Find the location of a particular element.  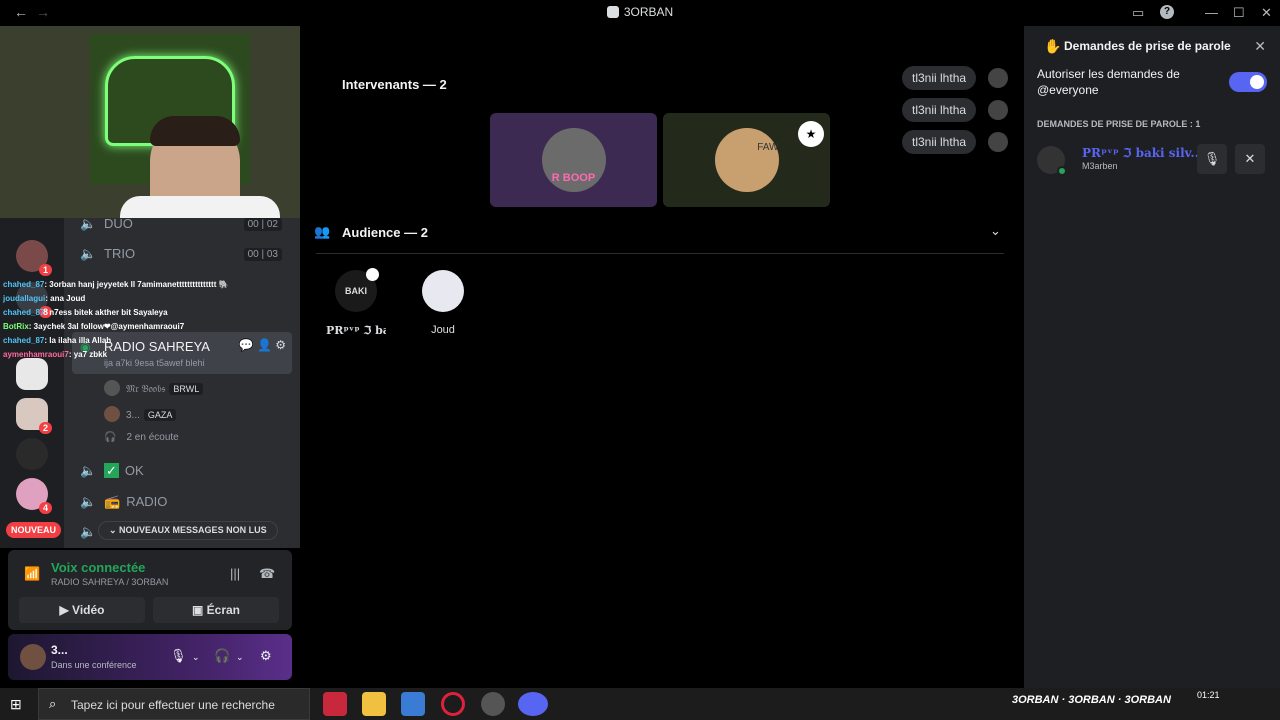

close-button: ✕ is located at coordinates (1266, 13).